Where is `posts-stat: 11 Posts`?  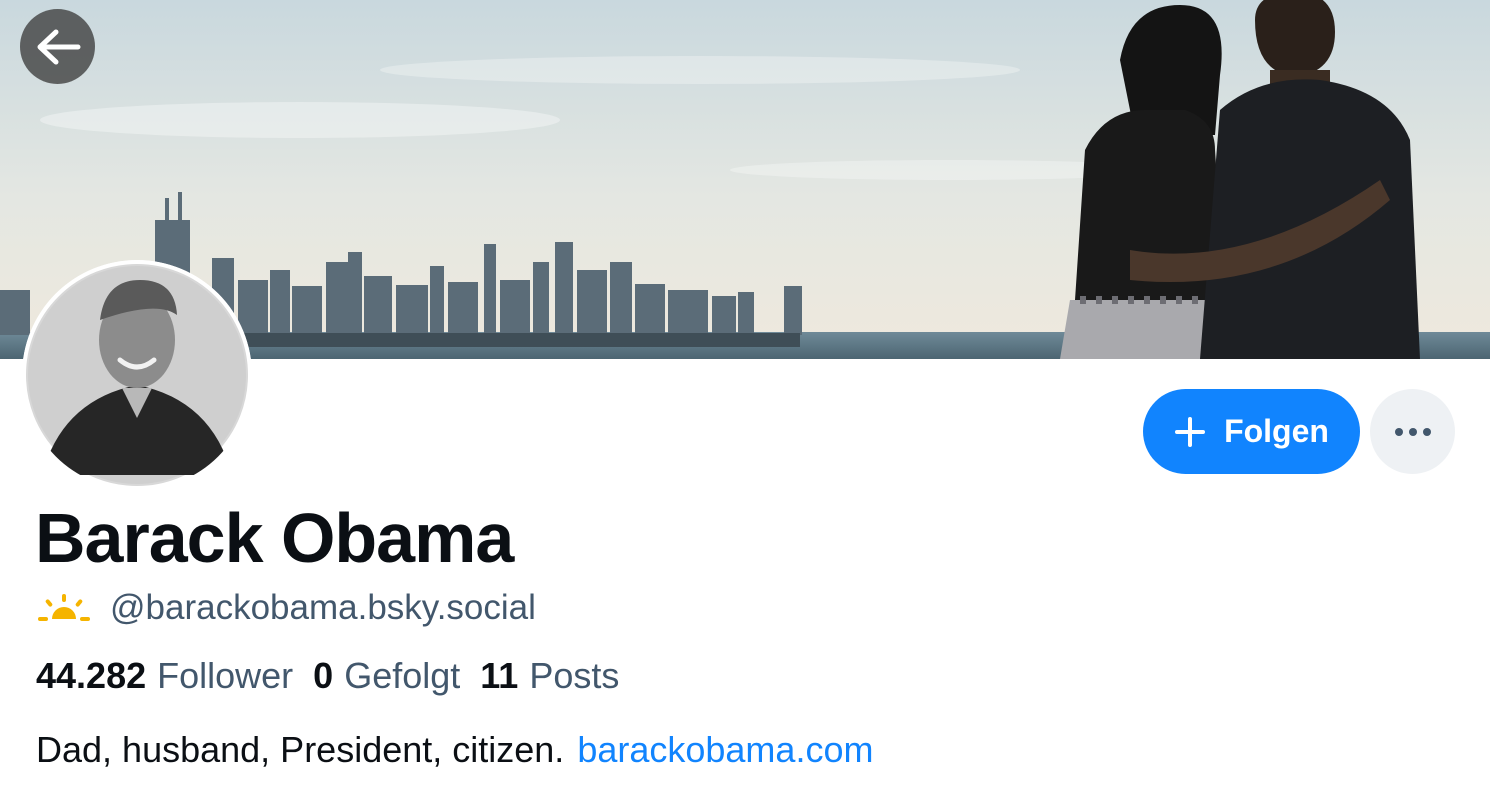 posts-stat: 11 Posts is located at coordinates (549, 676).